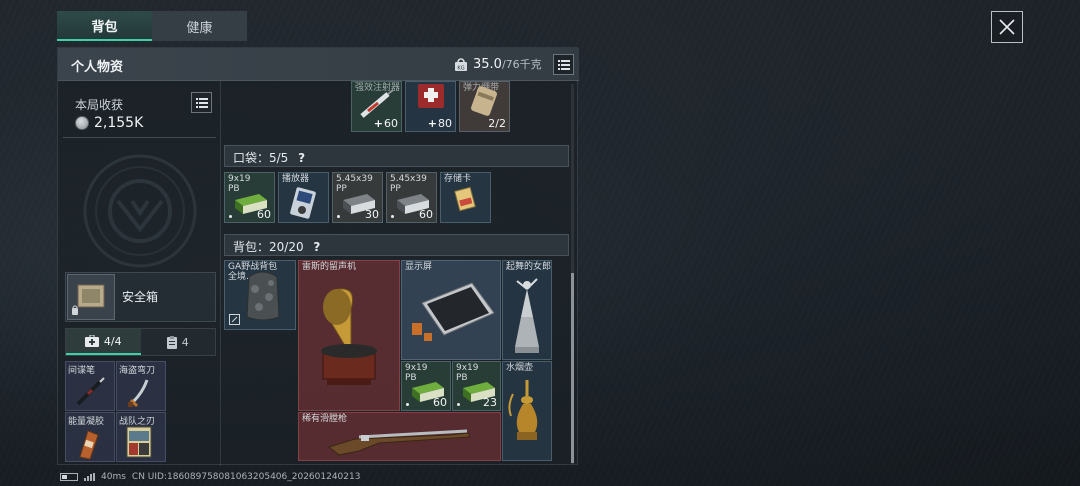 Image resolution: width=1080 pixels, height=486 pixels. Describe the element at coordinates (82, 123) in the screenshot. I see `coin-icon` at that location.